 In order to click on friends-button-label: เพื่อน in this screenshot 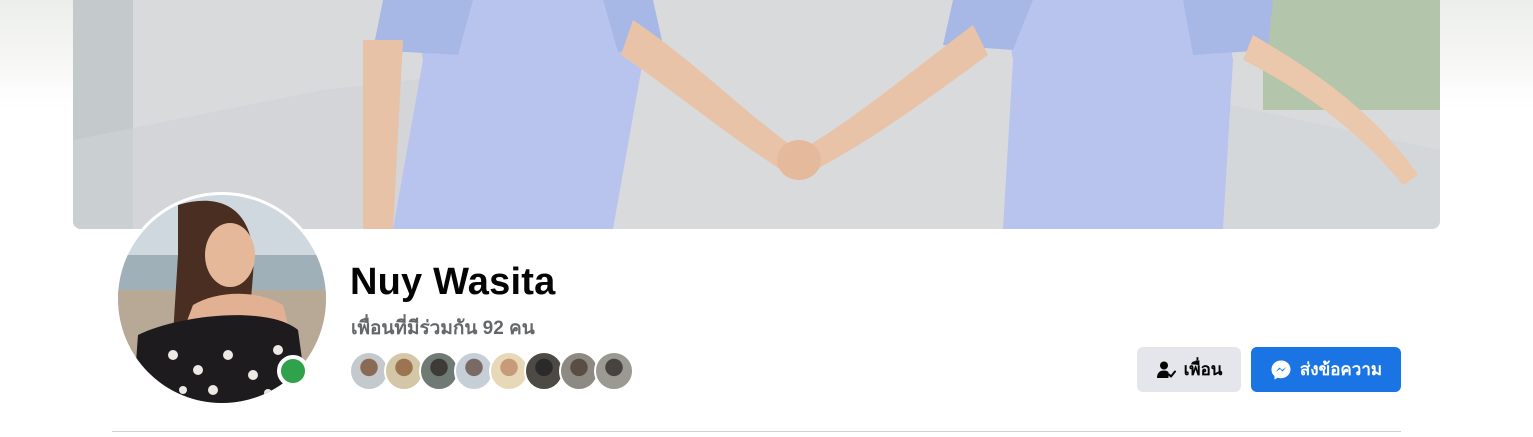, I will do `click(1203, 369)`.